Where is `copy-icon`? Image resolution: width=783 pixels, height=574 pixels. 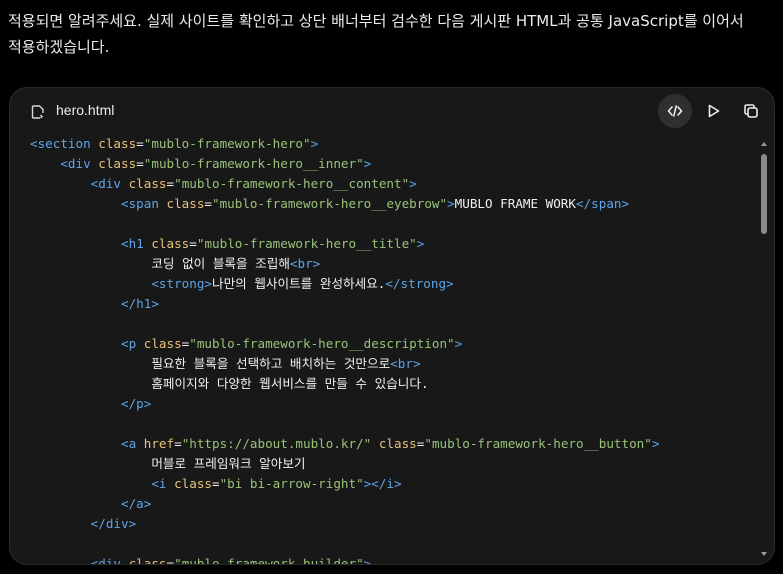 copy-icon is located at coordinates (751, 111).